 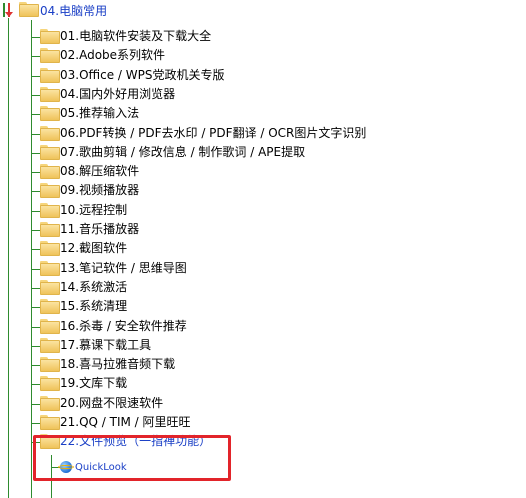 I want to click on tree-item-label: 04.国内外好用浏览器, so click(x=117, y=94).